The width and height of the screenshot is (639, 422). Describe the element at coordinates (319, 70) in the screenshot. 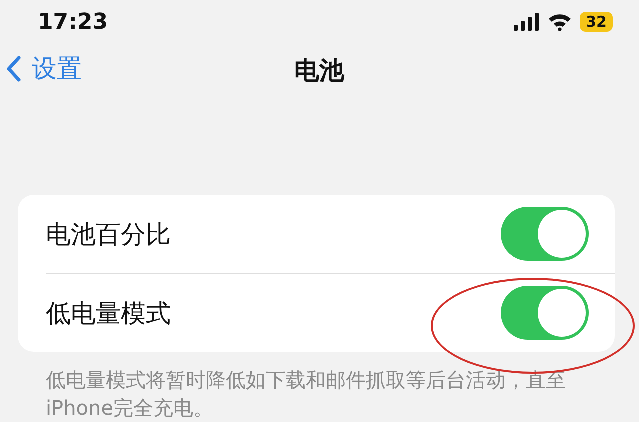

I see `page-title: 电池` at that location.